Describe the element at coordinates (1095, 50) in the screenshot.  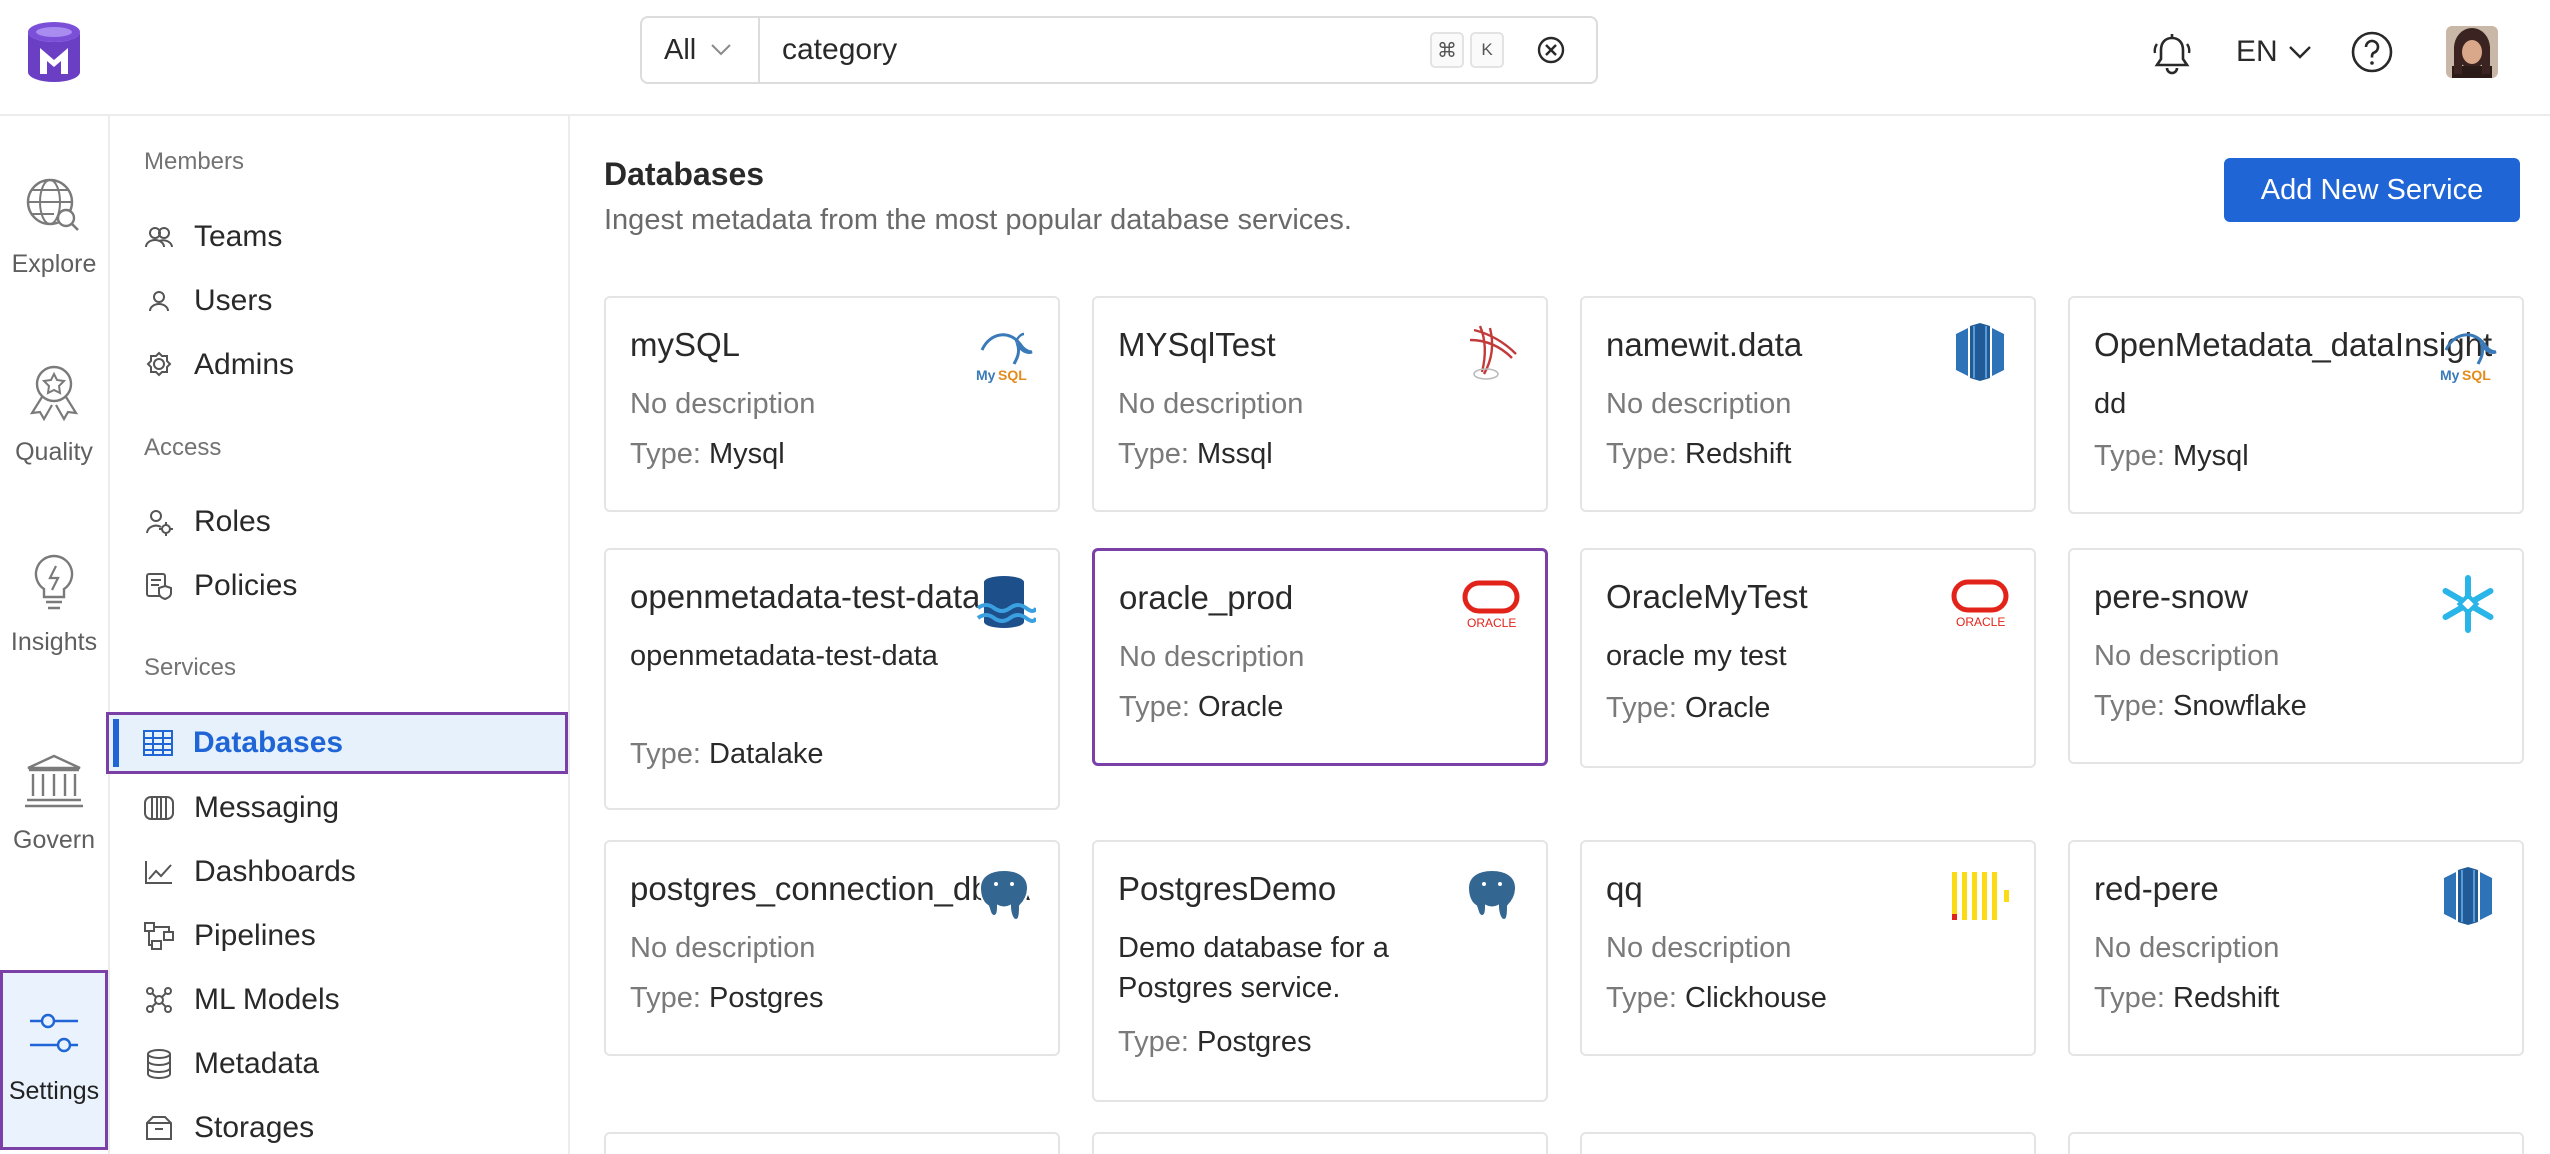
I see `search-input` at that location.